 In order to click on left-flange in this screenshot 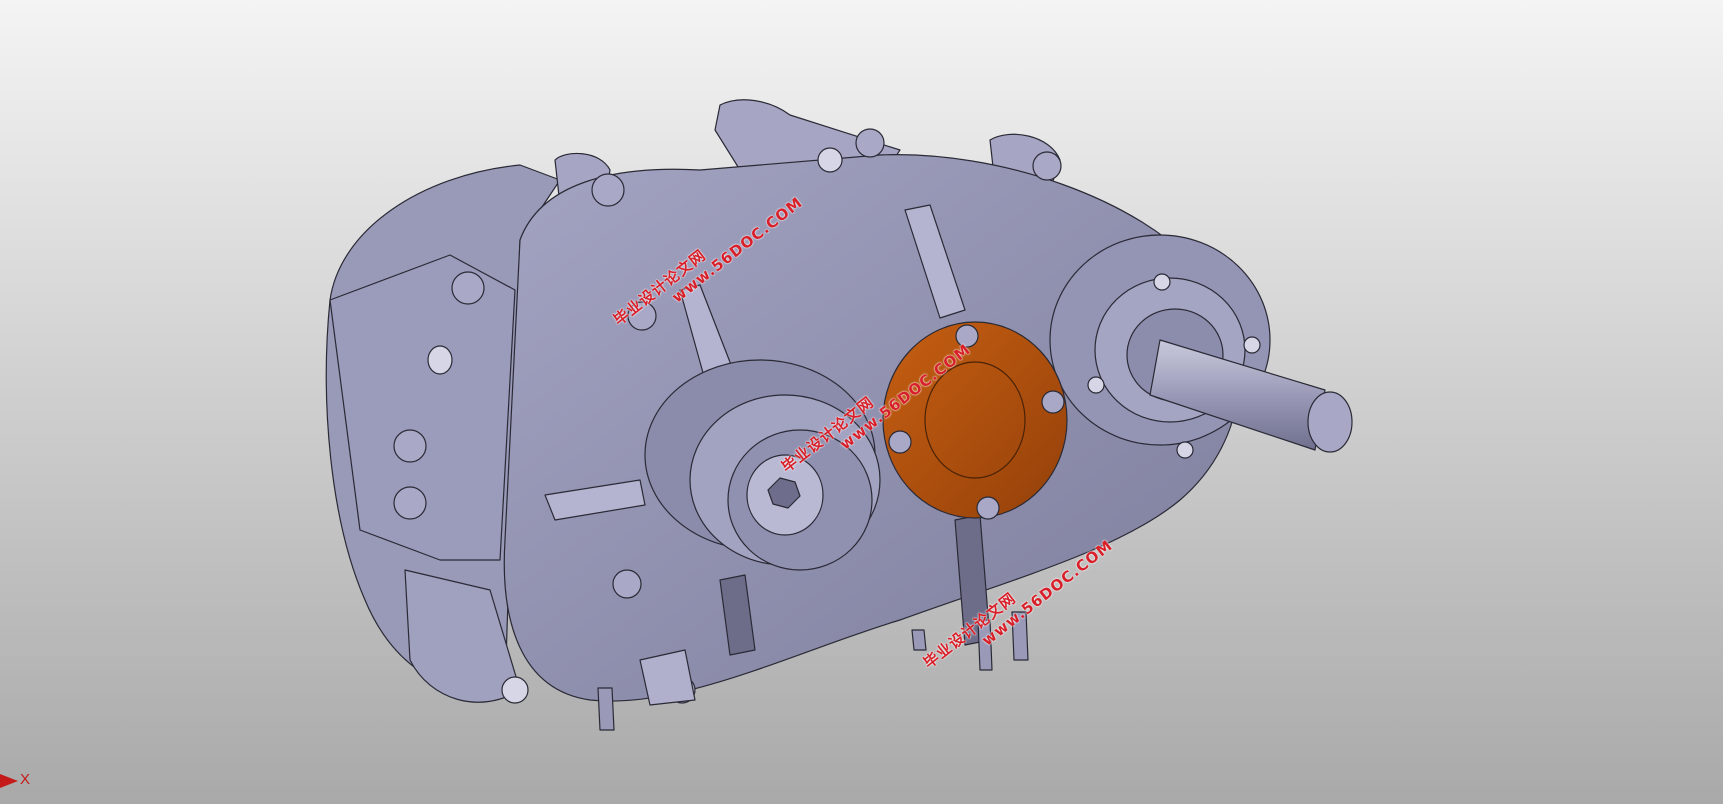, I will do `click(422, 407)`.